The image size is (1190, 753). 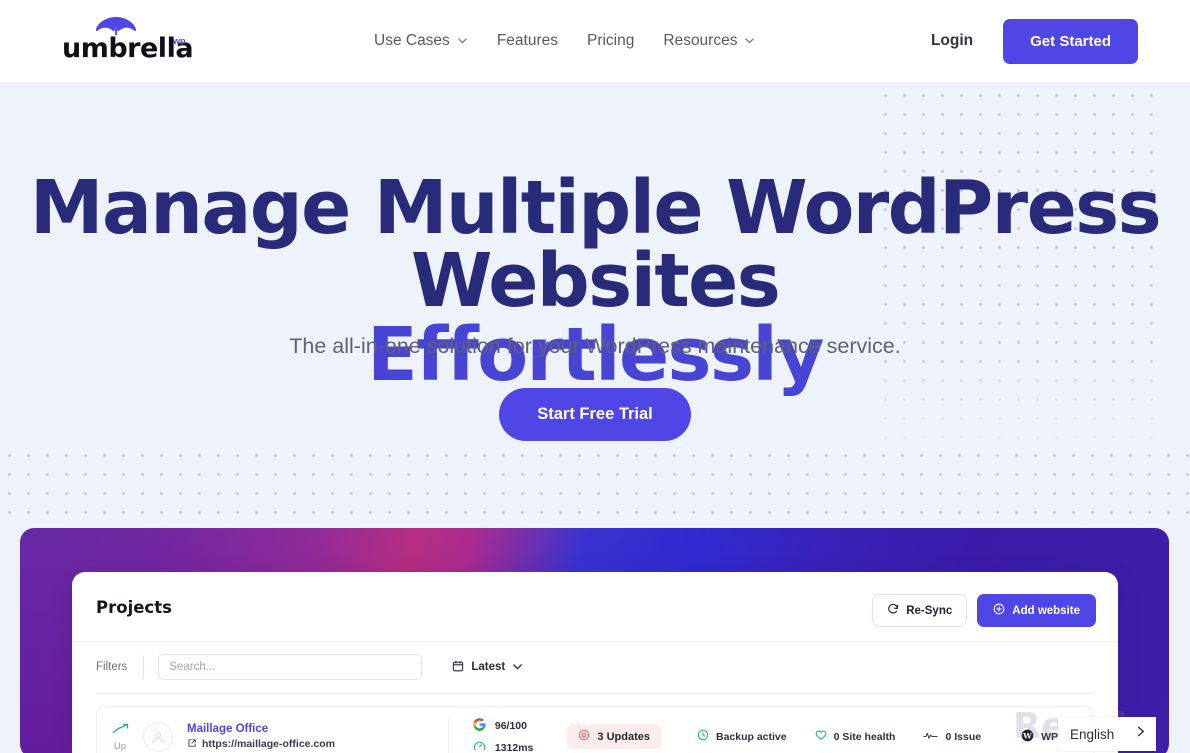 I want to click on backup-label: Backup active, so click(x=751, y=736).